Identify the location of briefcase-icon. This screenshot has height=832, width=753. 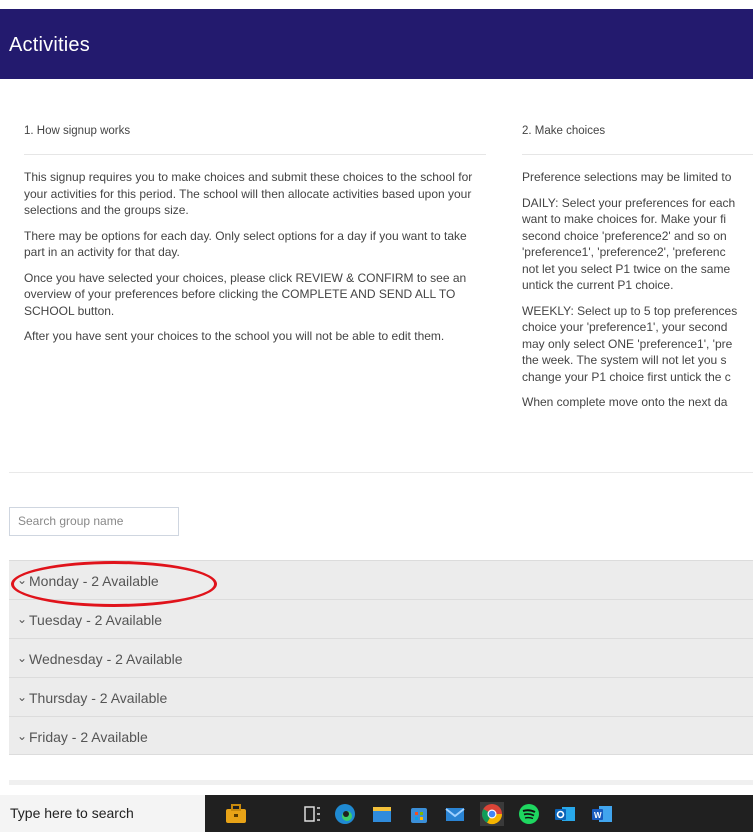
(236, 814).